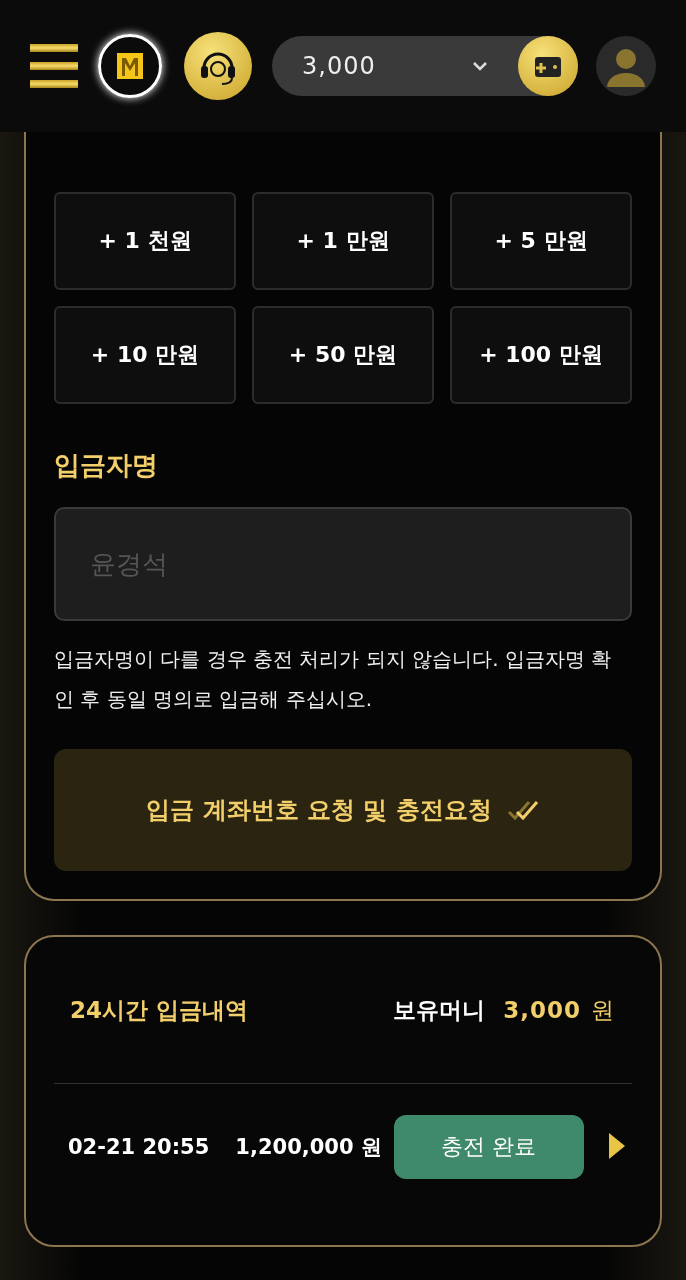  I want to click on status-button: 충전 완료, so click(488, 1147).